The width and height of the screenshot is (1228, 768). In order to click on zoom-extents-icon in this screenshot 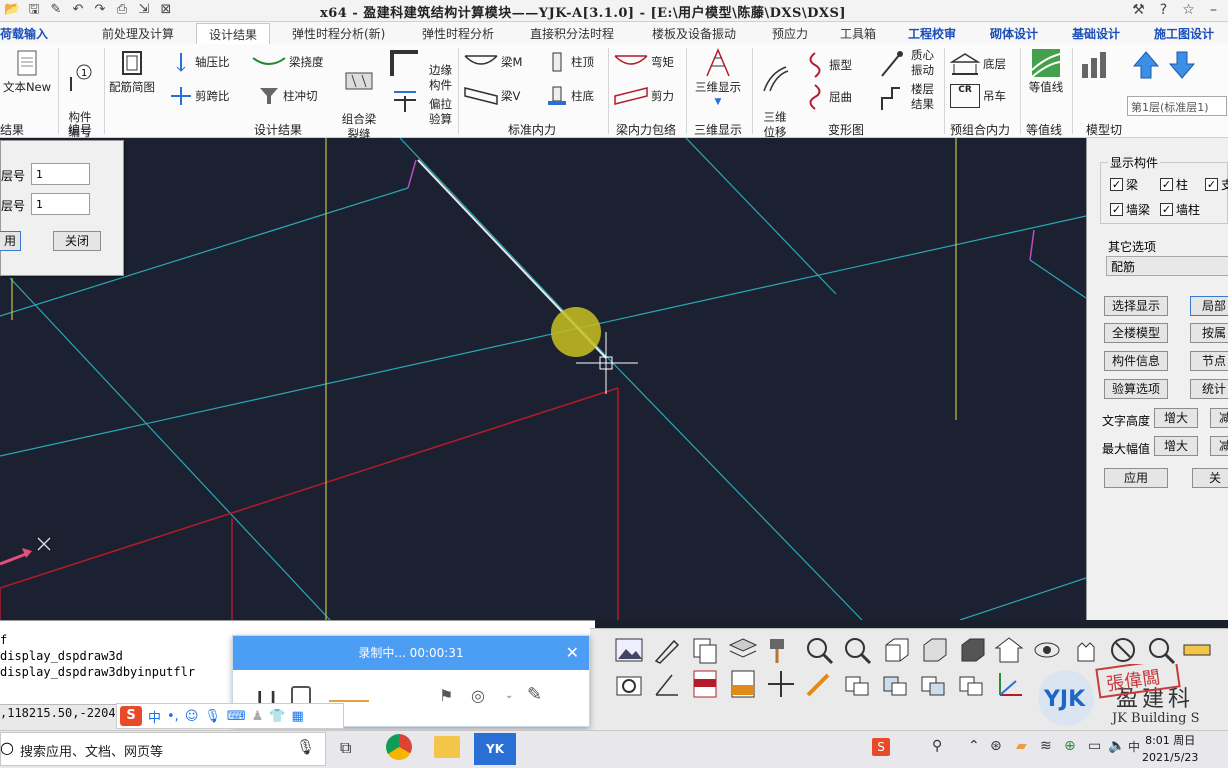, I will do `click(1123, 650)`.